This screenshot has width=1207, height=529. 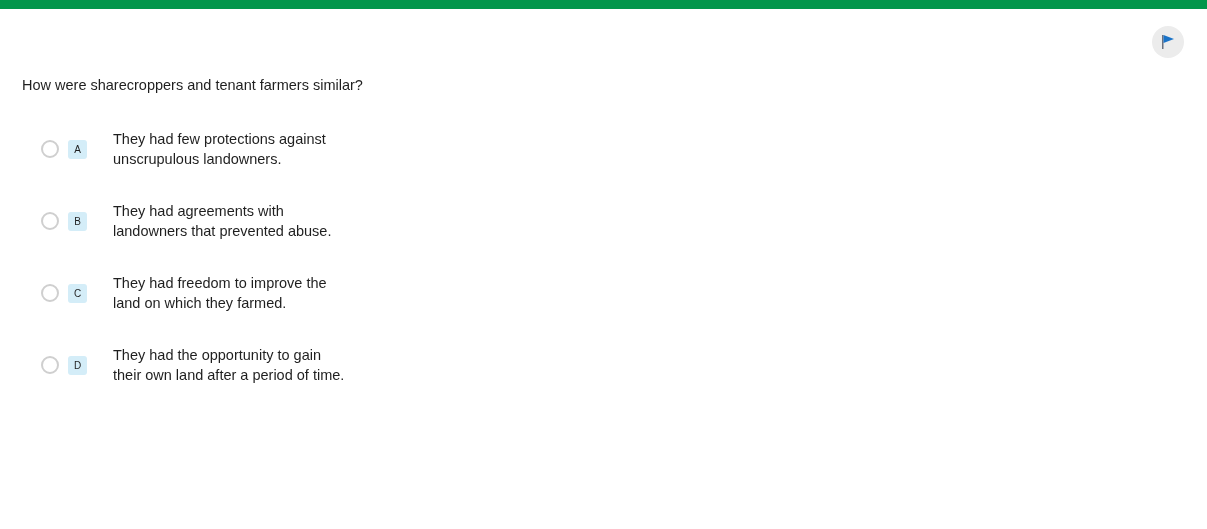 I want to click on option-letter: B, so click(x=77, y=221).